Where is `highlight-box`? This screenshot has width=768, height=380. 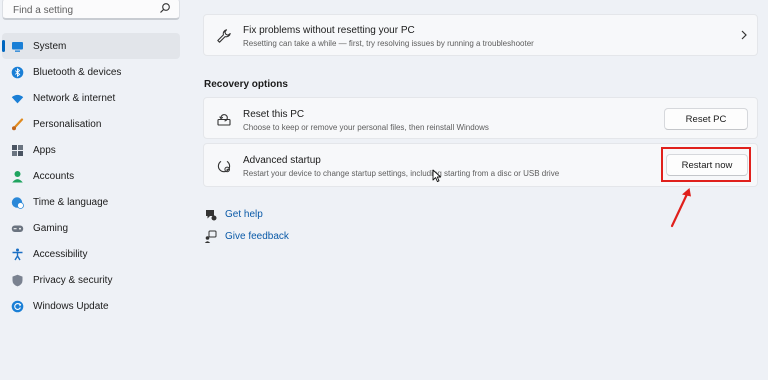
highlight-box is located at coordinates (706, 164).